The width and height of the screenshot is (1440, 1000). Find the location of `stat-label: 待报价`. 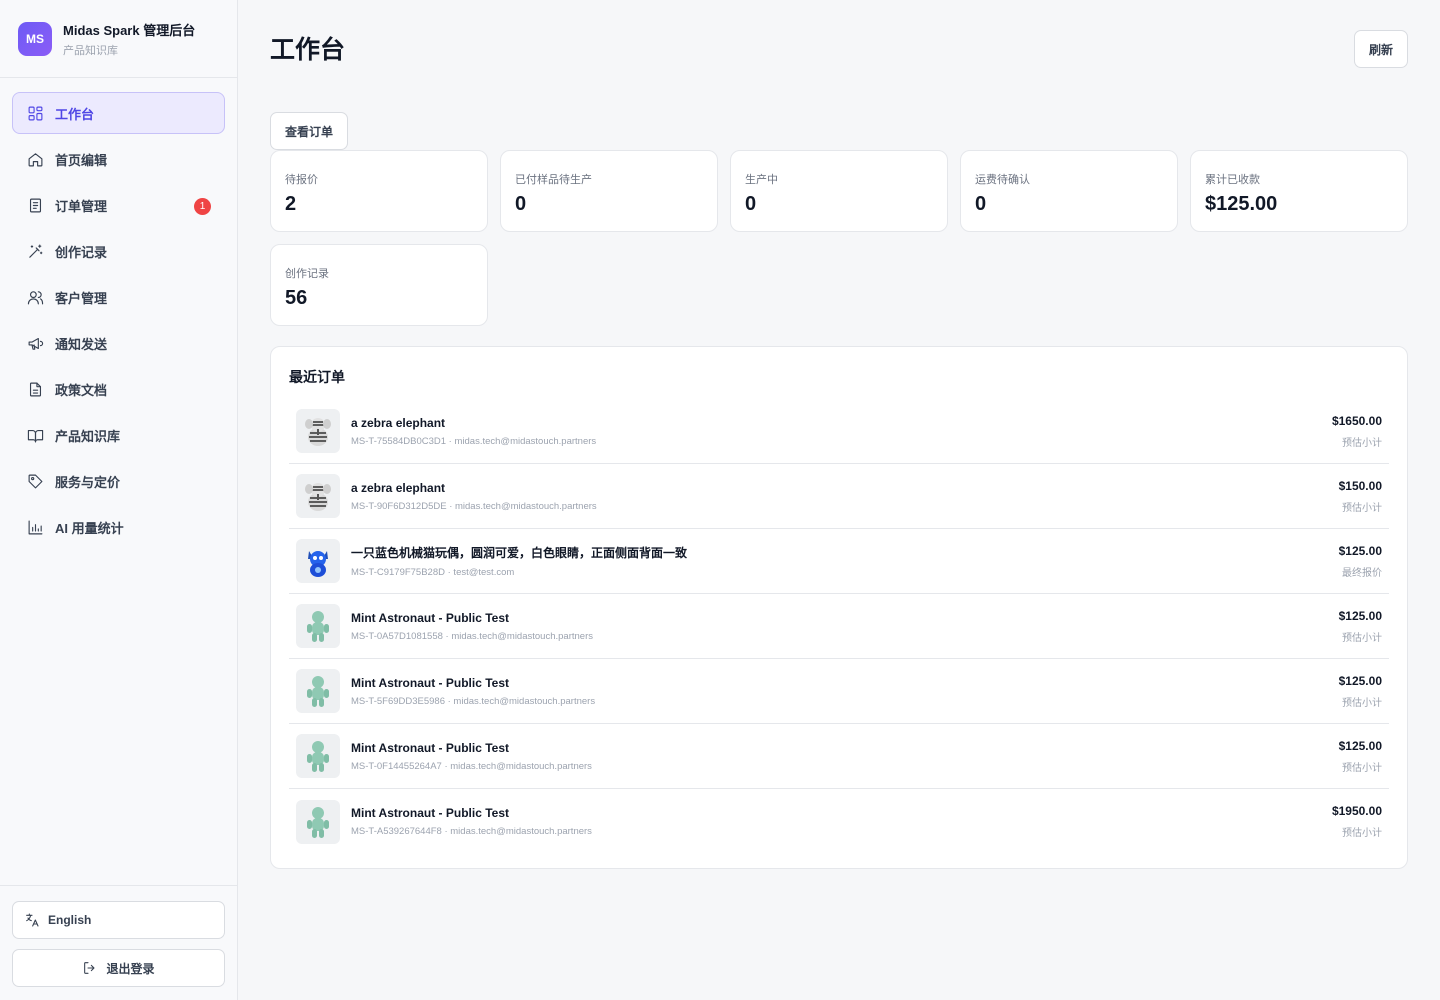

stat-label: 待报价 is located at coordinates (301, 180).